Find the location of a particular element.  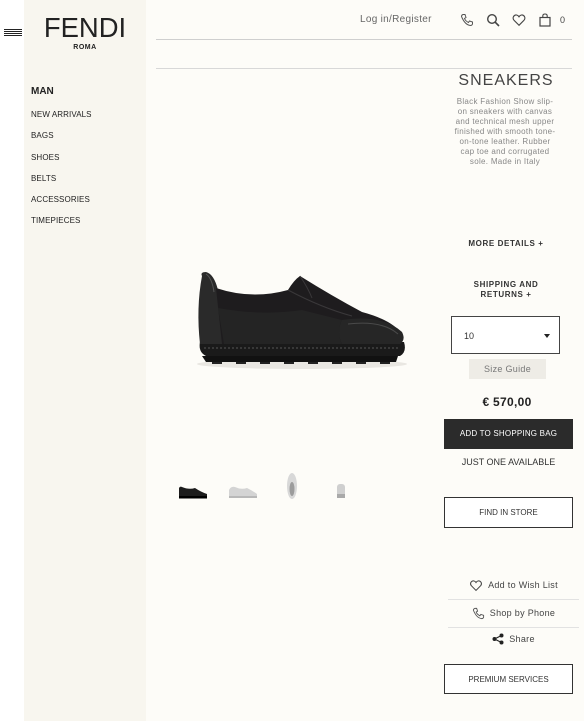

header: Log in/Register 0 is located at coordinates (364, 20).